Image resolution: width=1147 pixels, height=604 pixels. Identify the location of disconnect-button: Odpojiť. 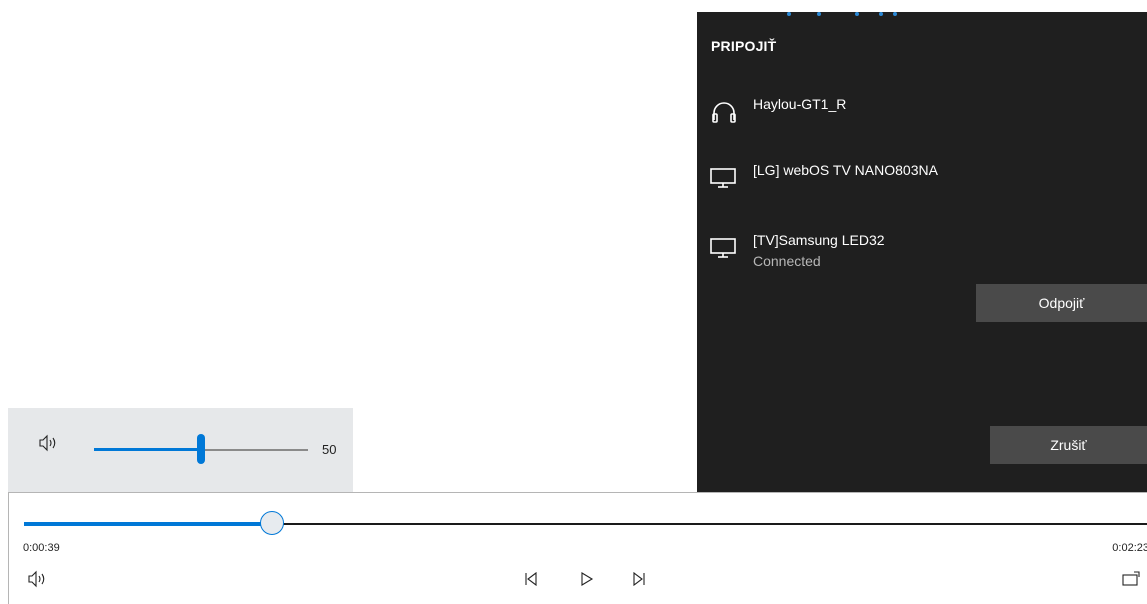
(1061, 303).